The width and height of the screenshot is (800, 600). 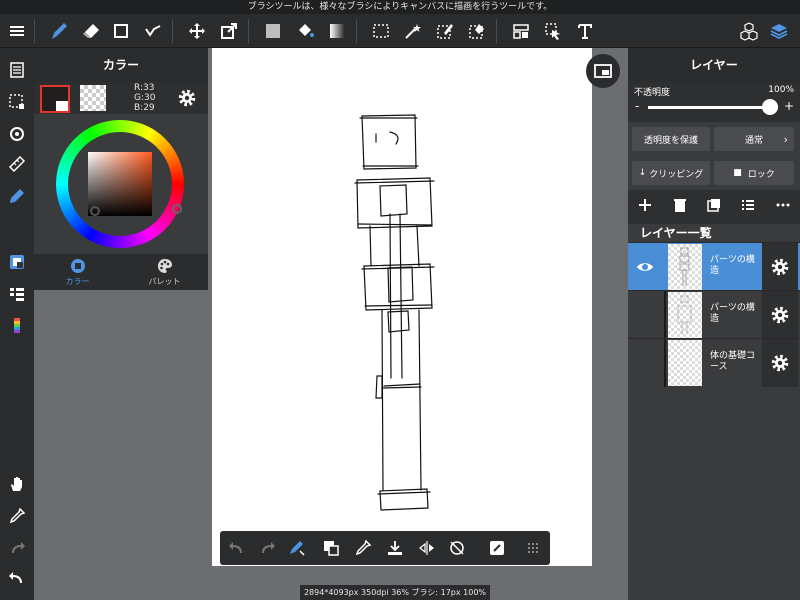 What do you see at coordinates (305, 31) in the screenshot?
I see `bucket-icon` at bounding box center [305, 31].